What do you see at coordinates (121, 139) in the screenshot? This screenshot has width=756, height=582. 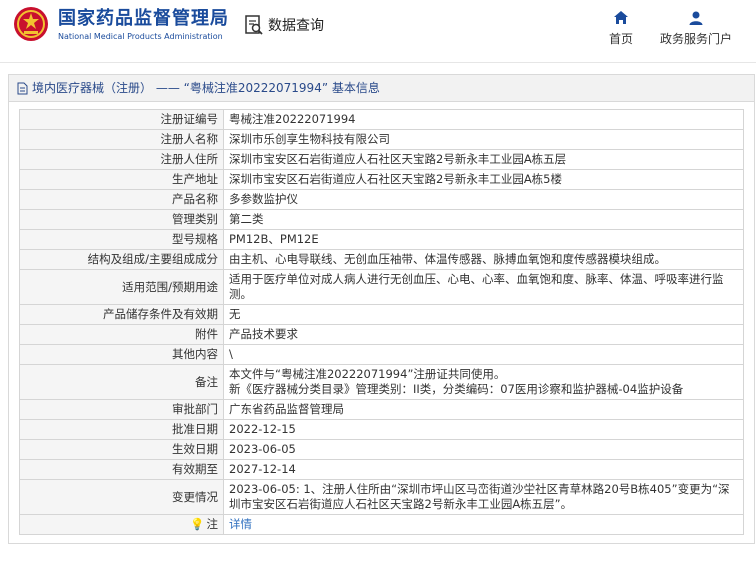 I see `row-label: 注册人名称` at bounding box center [121, 139].